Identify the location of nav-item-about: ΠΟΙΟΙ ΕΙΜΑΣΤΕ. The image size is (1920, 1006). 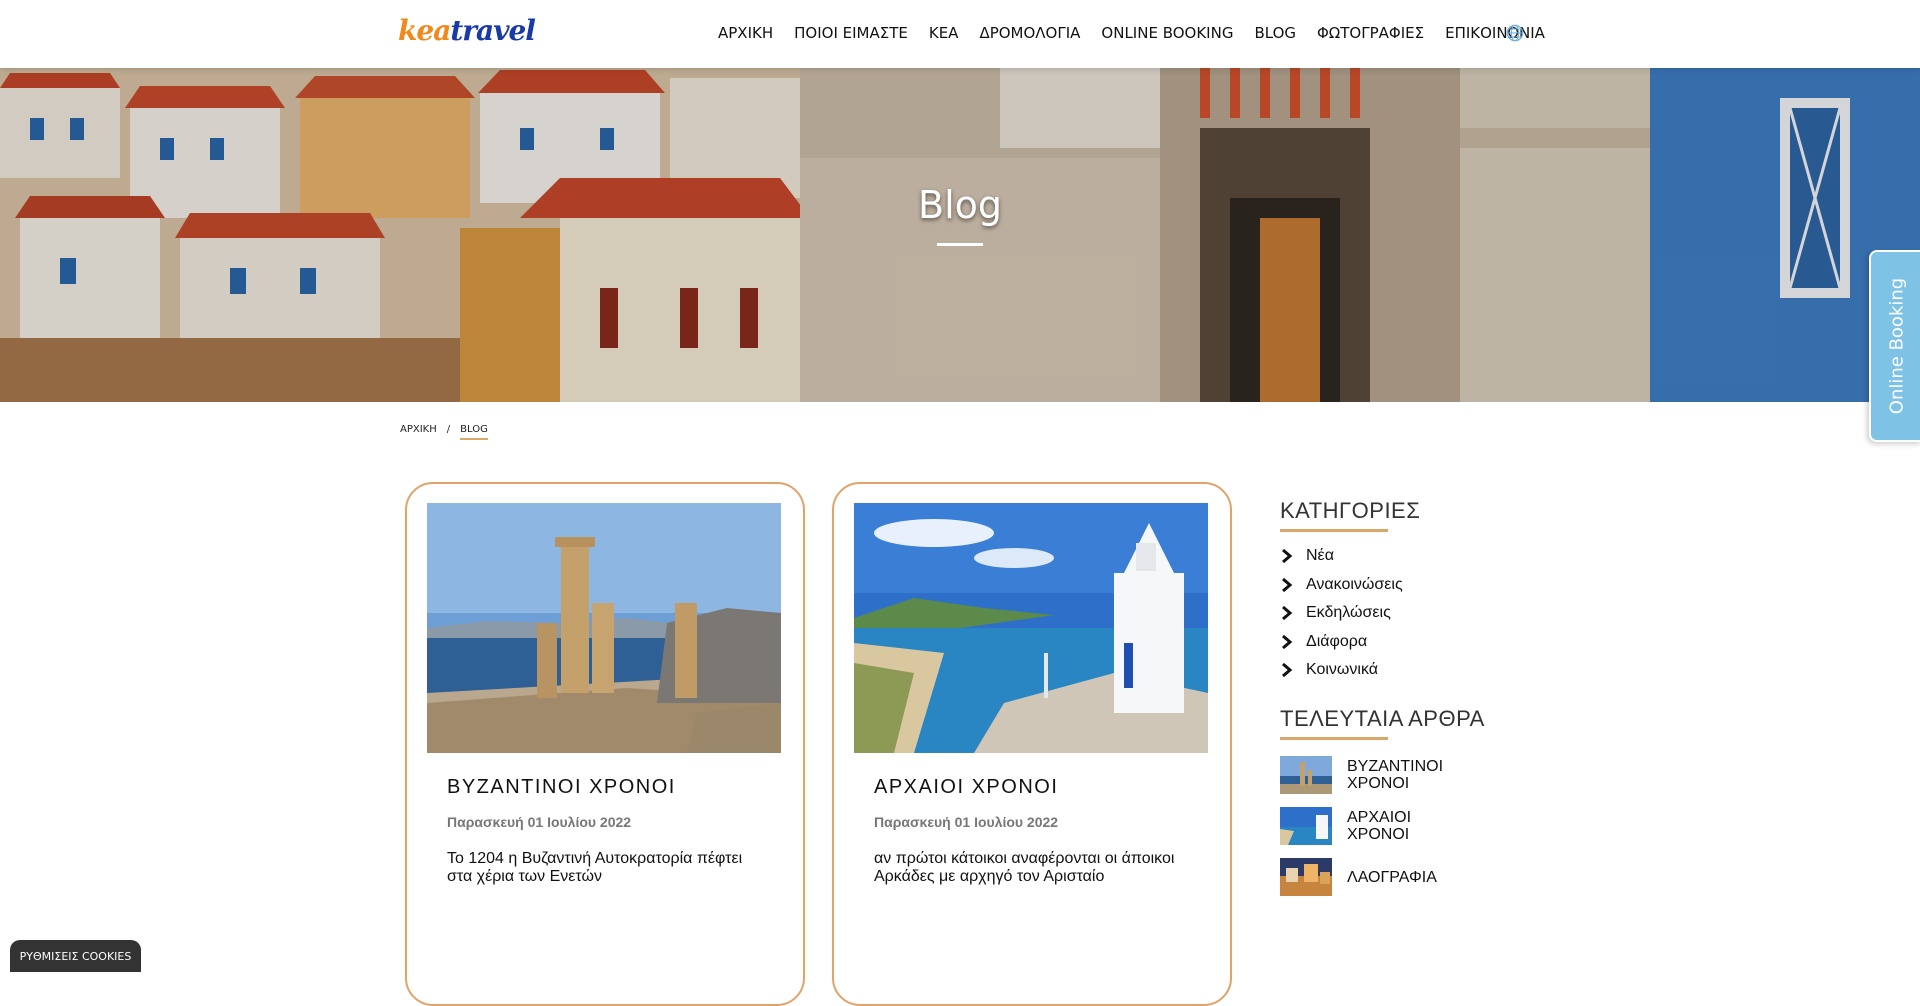
(851, 33).